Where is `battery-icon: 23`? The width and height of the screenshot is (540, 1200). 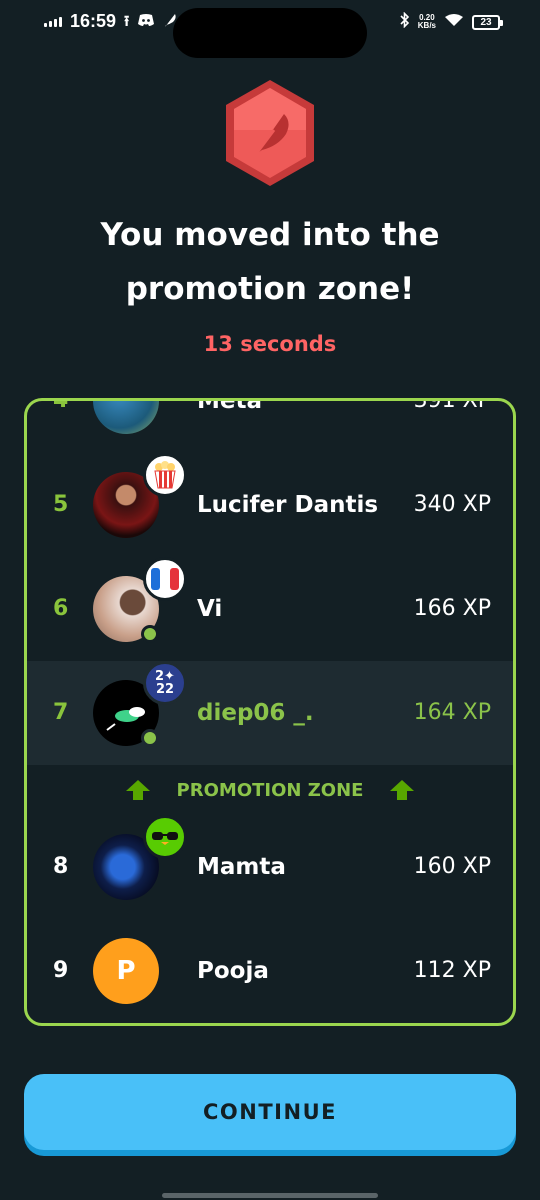 battery-icon: 23 is located at coordinates (487, 22).